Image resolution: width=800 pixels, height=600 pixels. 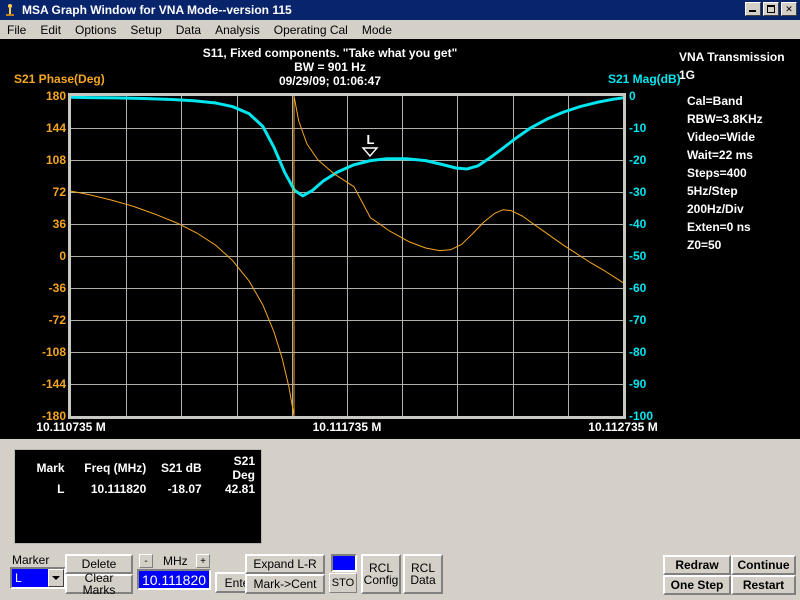 What do you see at coordinates (715, 101) in the screenshot?
I see `info-item-0: Cal=Band` at bounding box center [715, 101].